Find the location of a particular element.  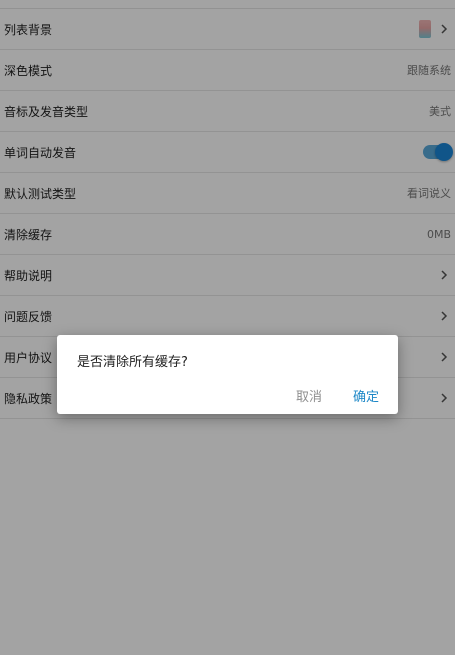

dialog-message: 是否清除所有缓存? is located at coordinates (132, 362).